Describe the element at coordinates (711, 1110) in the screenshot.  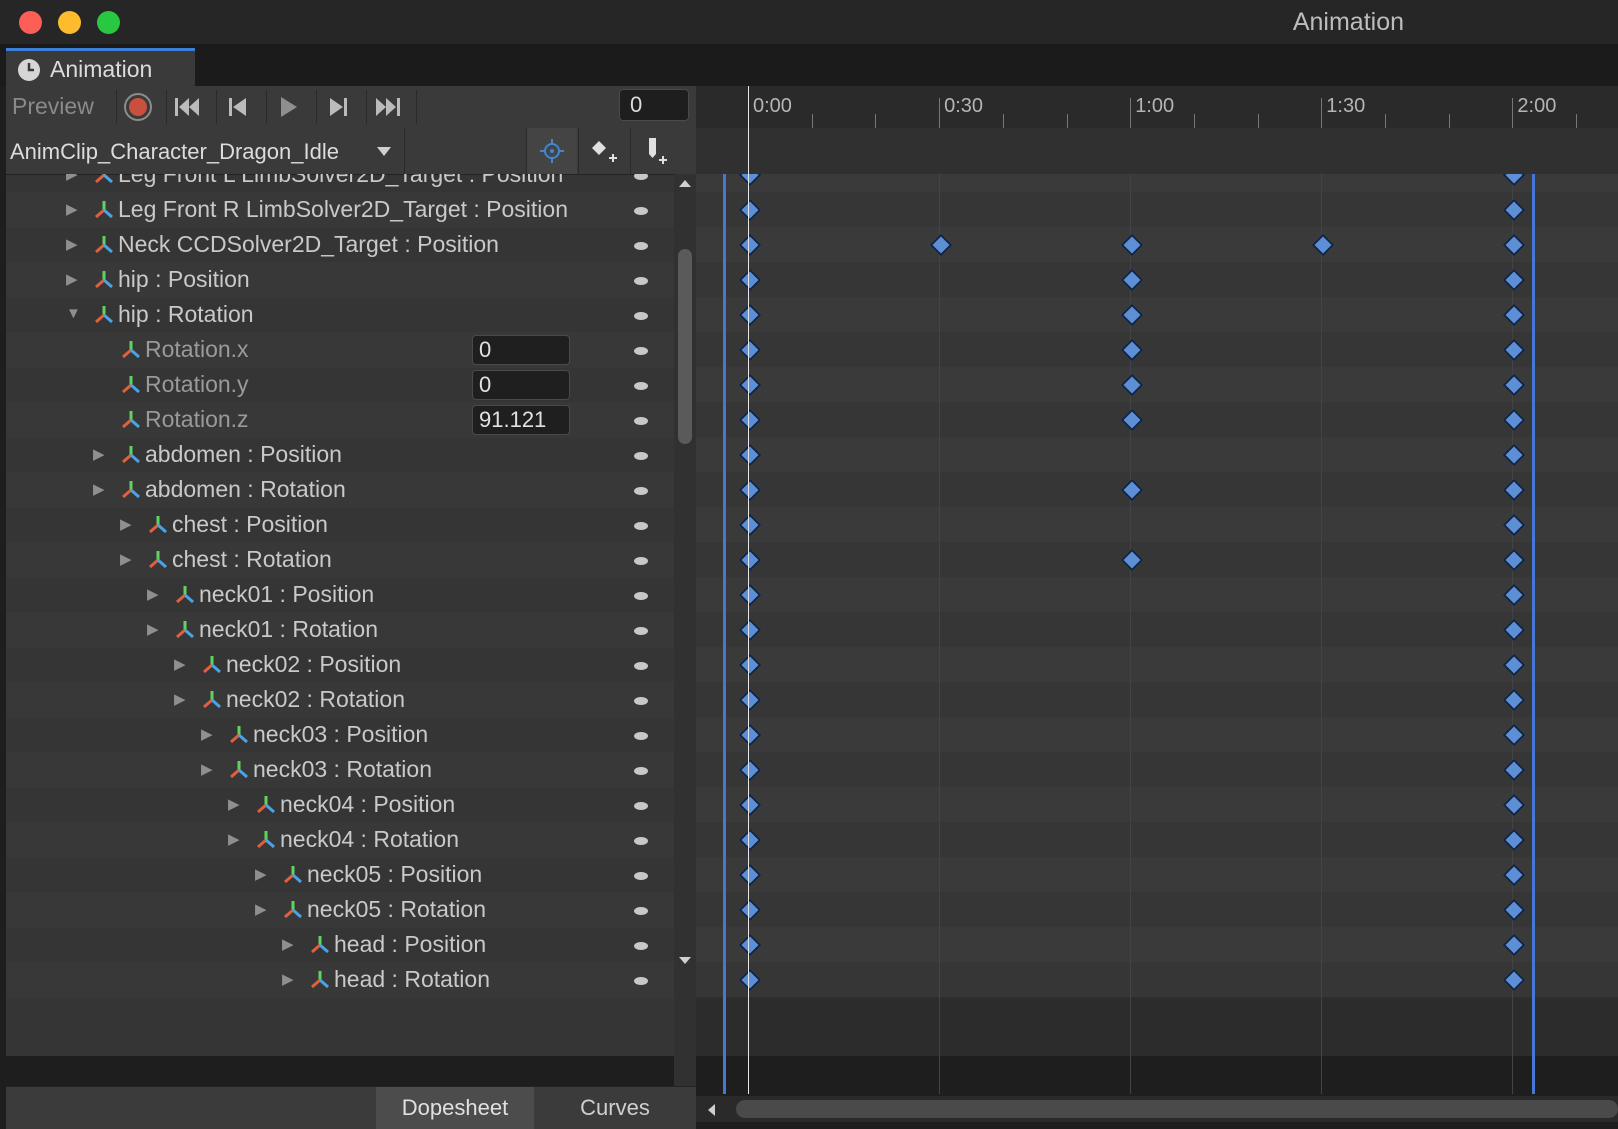
I see `scroll-left-arrow-icon` at that location.